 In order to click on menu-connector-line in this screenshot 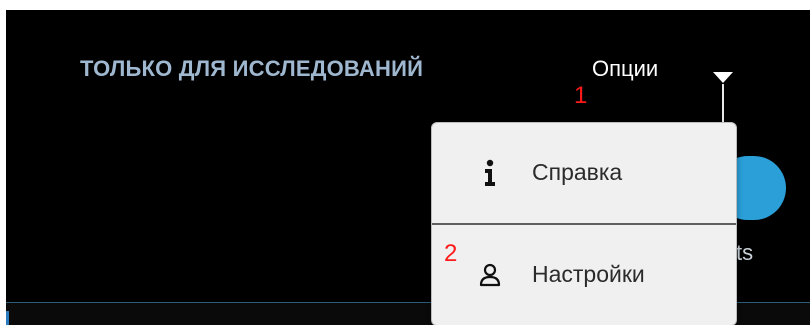, I will do `click(723, 103)`.